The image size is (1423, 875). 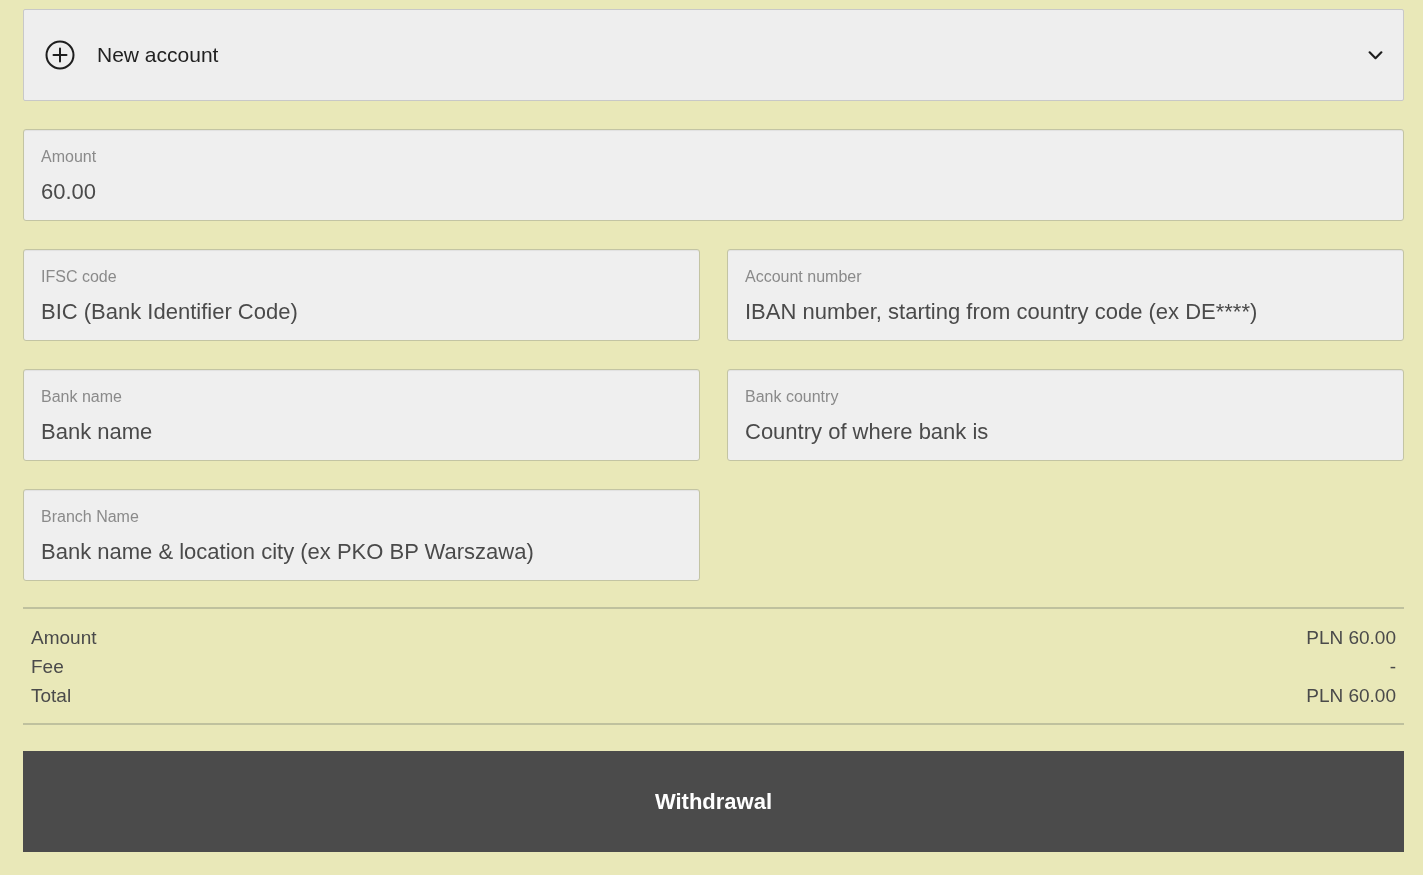 What do you see at coordinates (1065, 432) in the screenshot?
I see `field-input: Country of where bank is` at bounding box center [1065, 432].